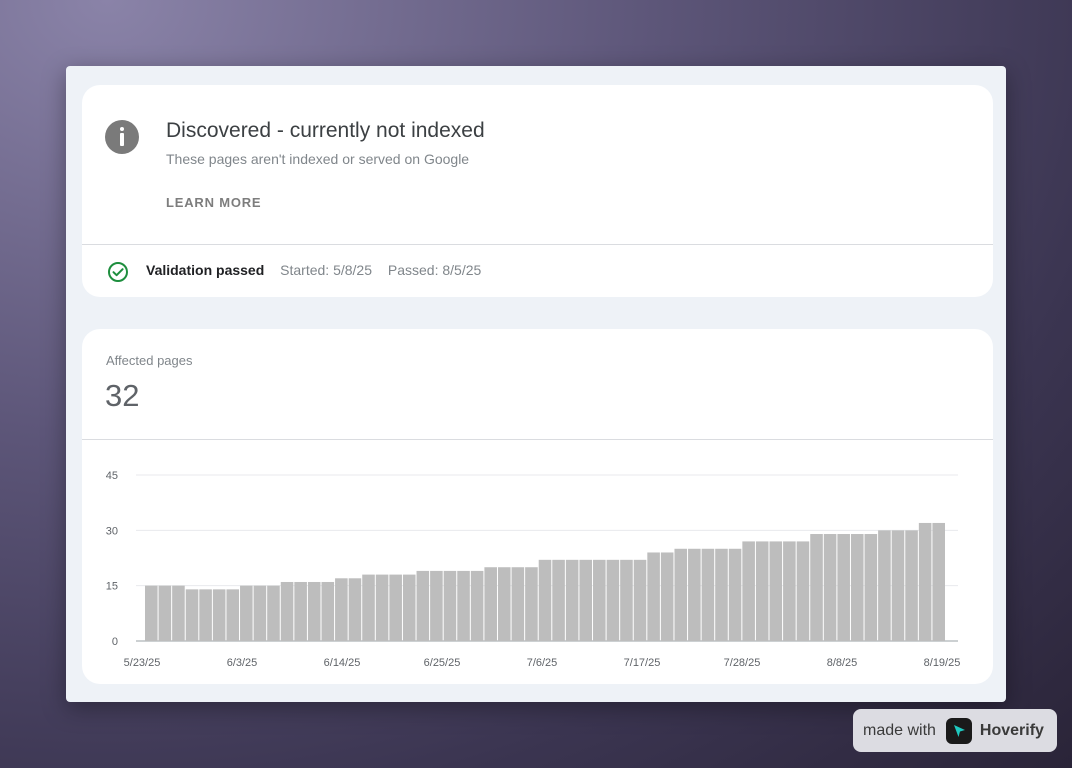 The height and width of the screenshot is (768, 1072). Describe the element at coordinates (142, 663) in the screenshot. I see `x-tick-label: 5/23/25` at that location.